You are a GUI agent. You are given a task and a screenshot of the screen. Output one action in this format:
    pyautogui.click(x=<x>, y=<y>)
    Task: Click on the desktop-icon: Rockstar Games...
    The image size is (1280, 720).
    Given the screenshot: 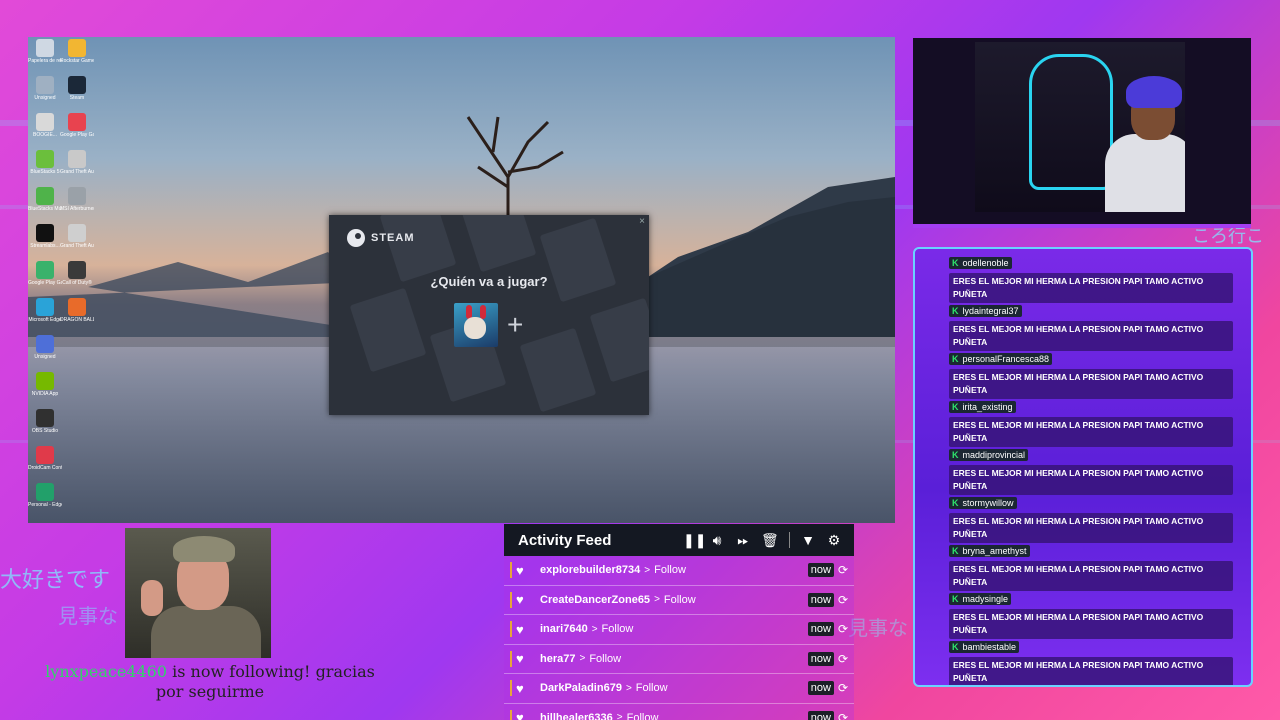 What is the action you would take?
    pyautogui.click(x=77, y=51)
    